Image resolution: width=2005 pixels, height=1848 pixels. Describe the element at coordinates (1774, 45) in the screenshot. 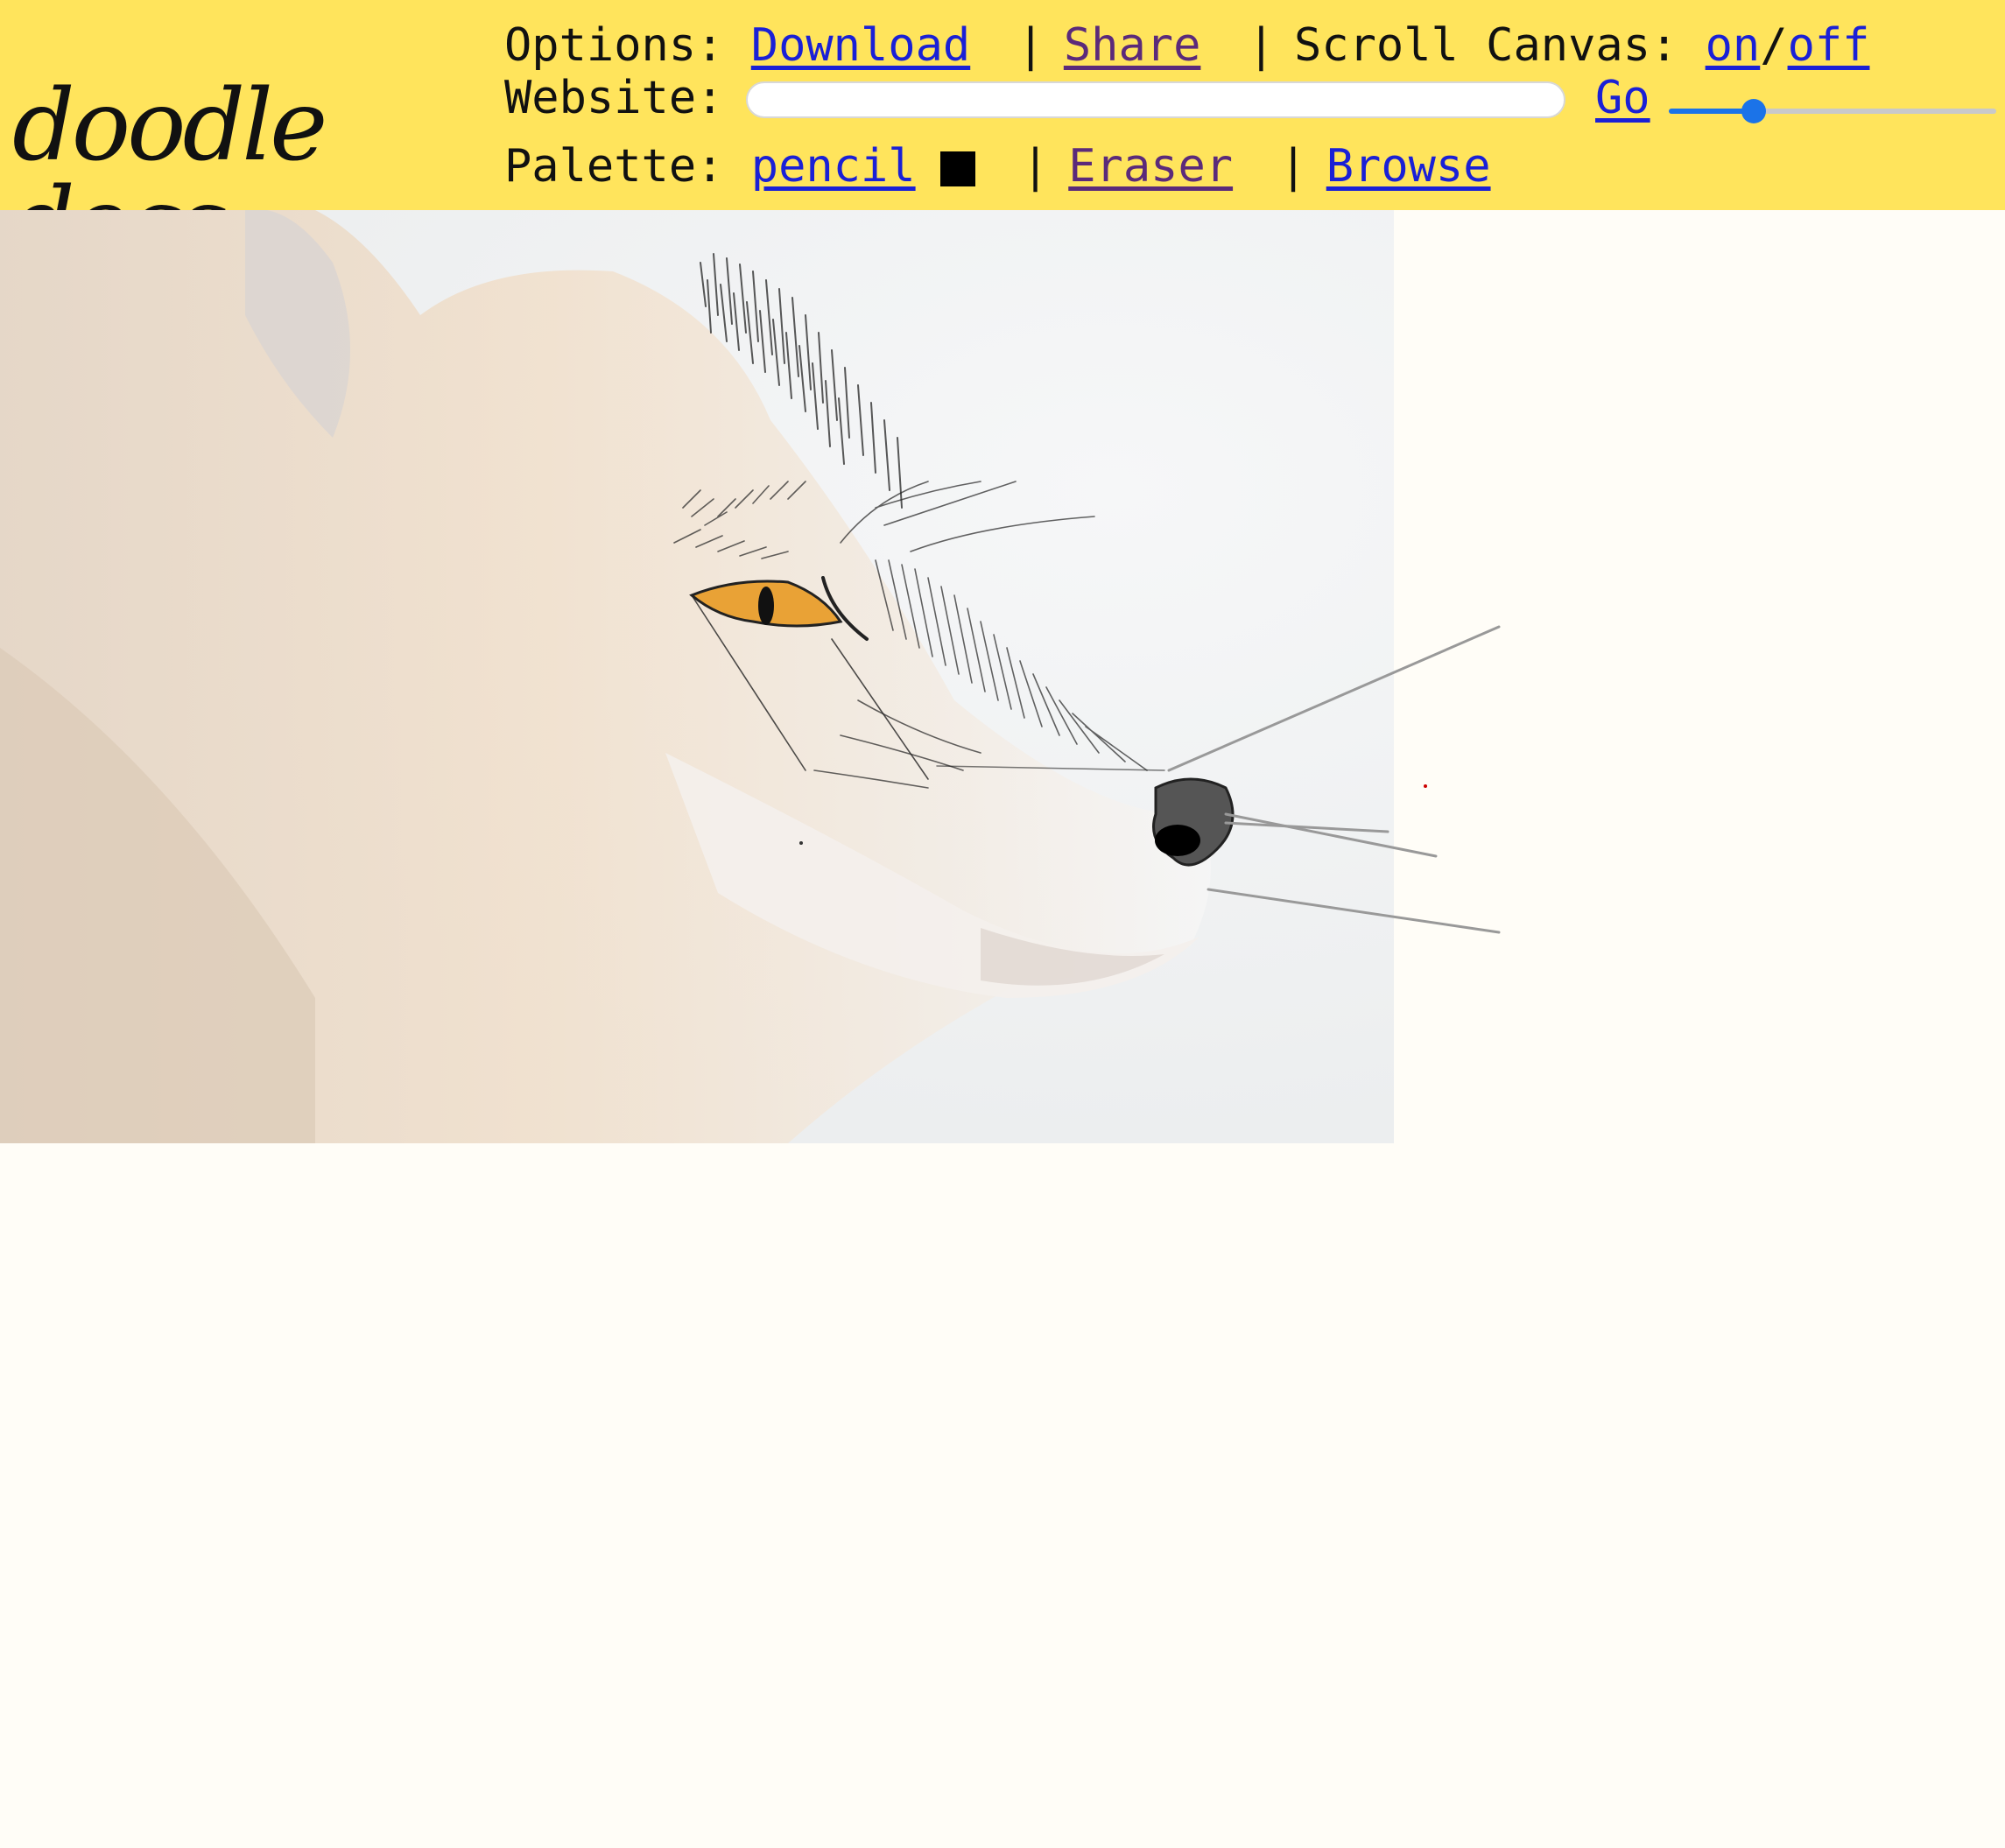

I see `scroll-slash: /` at that location.